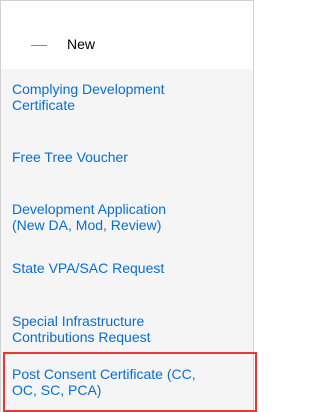 This screenshot has width=320, height=412. I want to click on item-label: Complying Development Certificate, so click(88, 97).